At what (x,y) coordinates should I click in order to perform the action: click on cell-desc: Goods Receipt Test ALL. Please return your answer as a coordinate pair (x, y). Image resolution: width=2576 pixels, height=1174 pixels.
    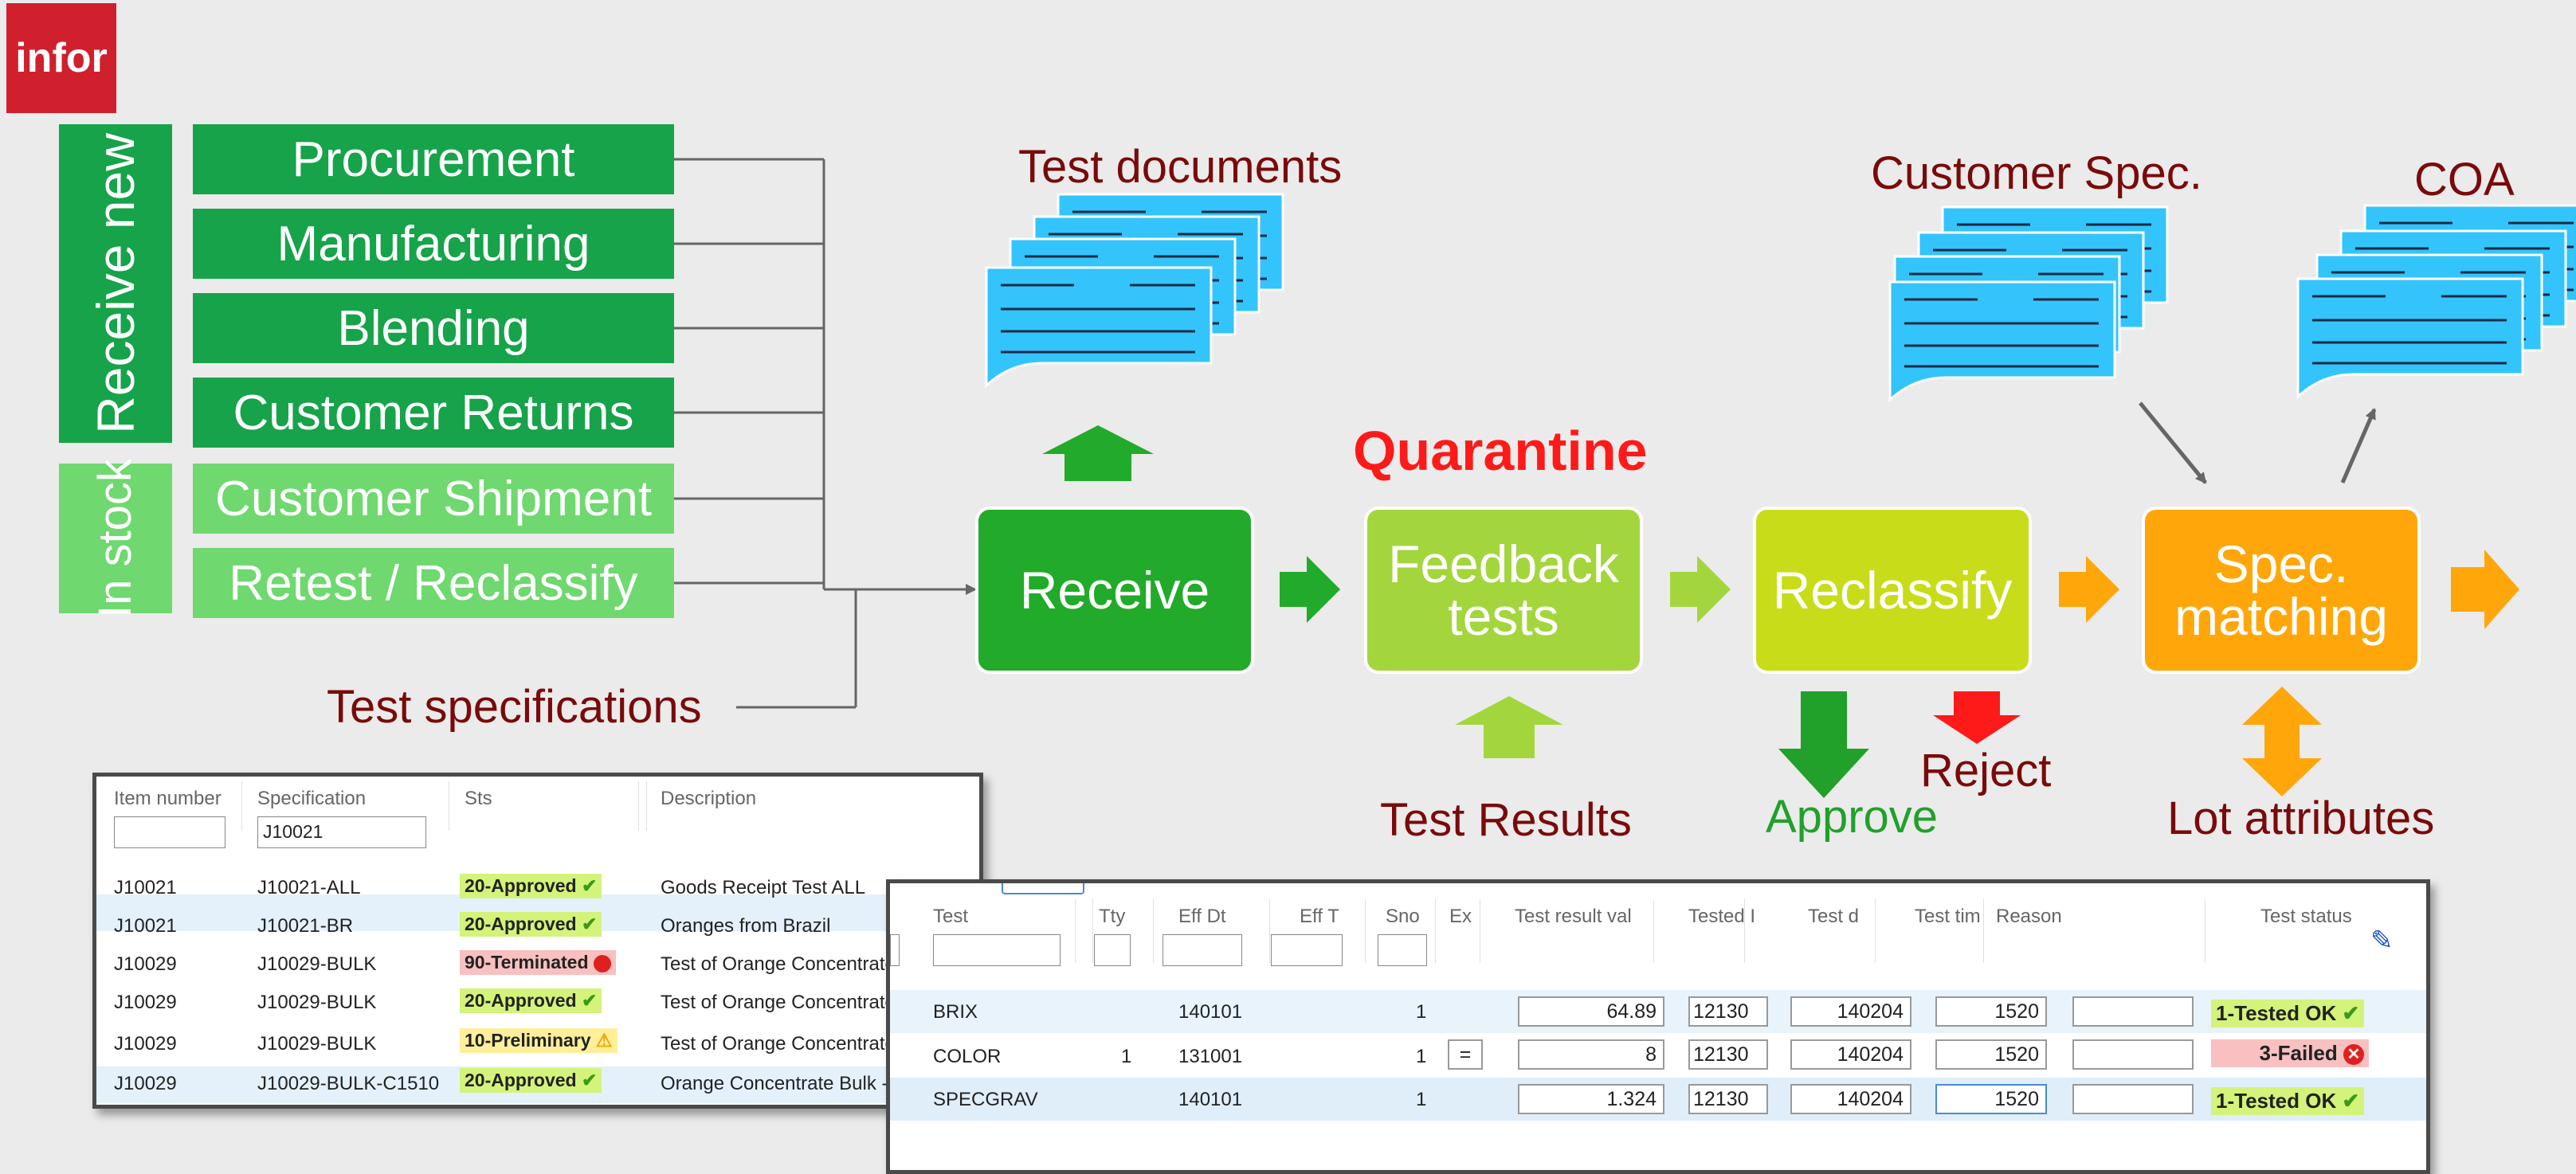
    Looking at the image, I should click on (763, 887).